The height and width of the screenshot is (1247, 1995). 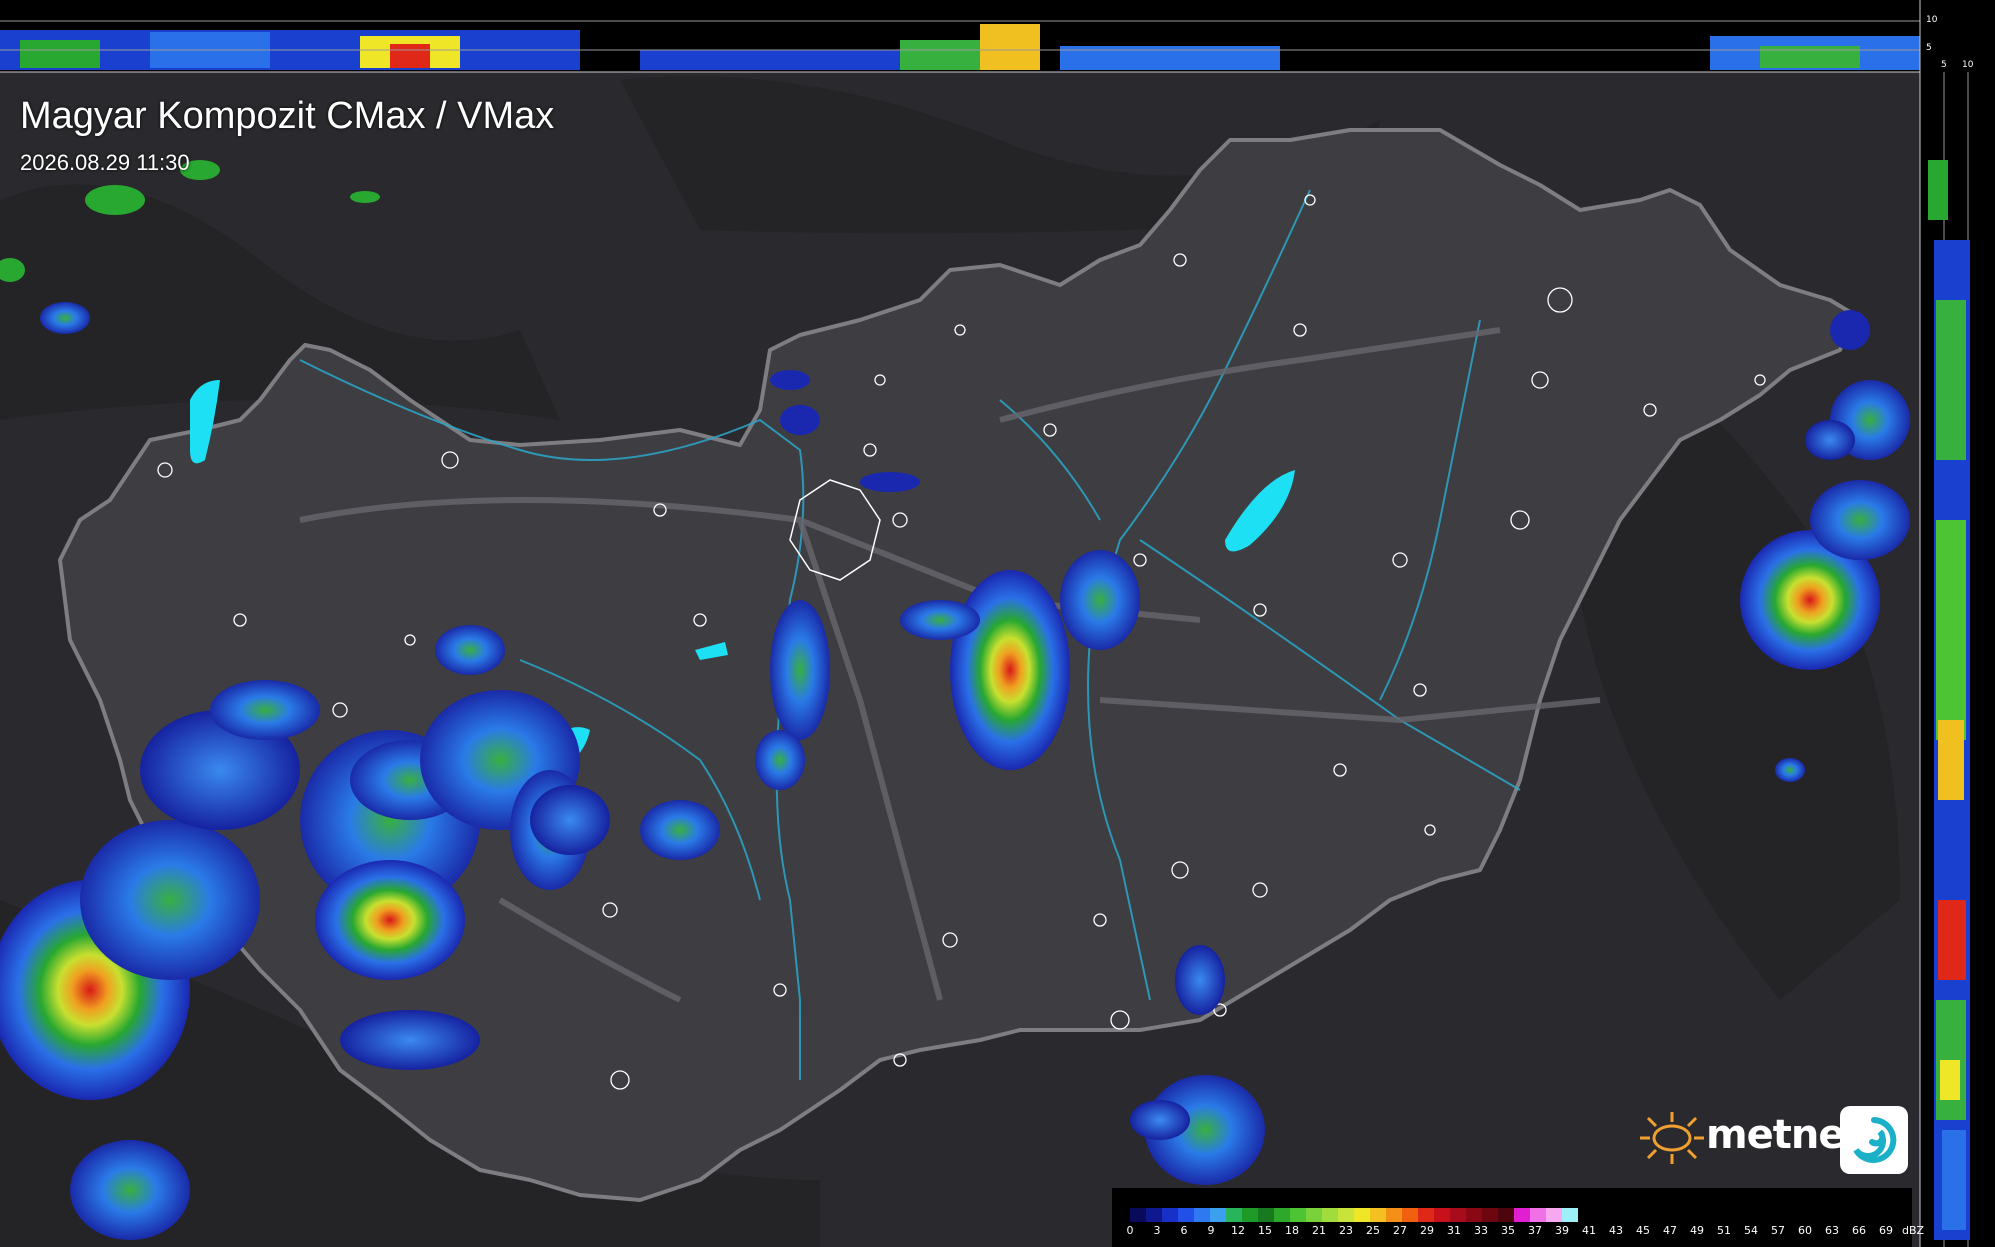 I want to click on legend-label: 54, so click(x=1751, y=1230).